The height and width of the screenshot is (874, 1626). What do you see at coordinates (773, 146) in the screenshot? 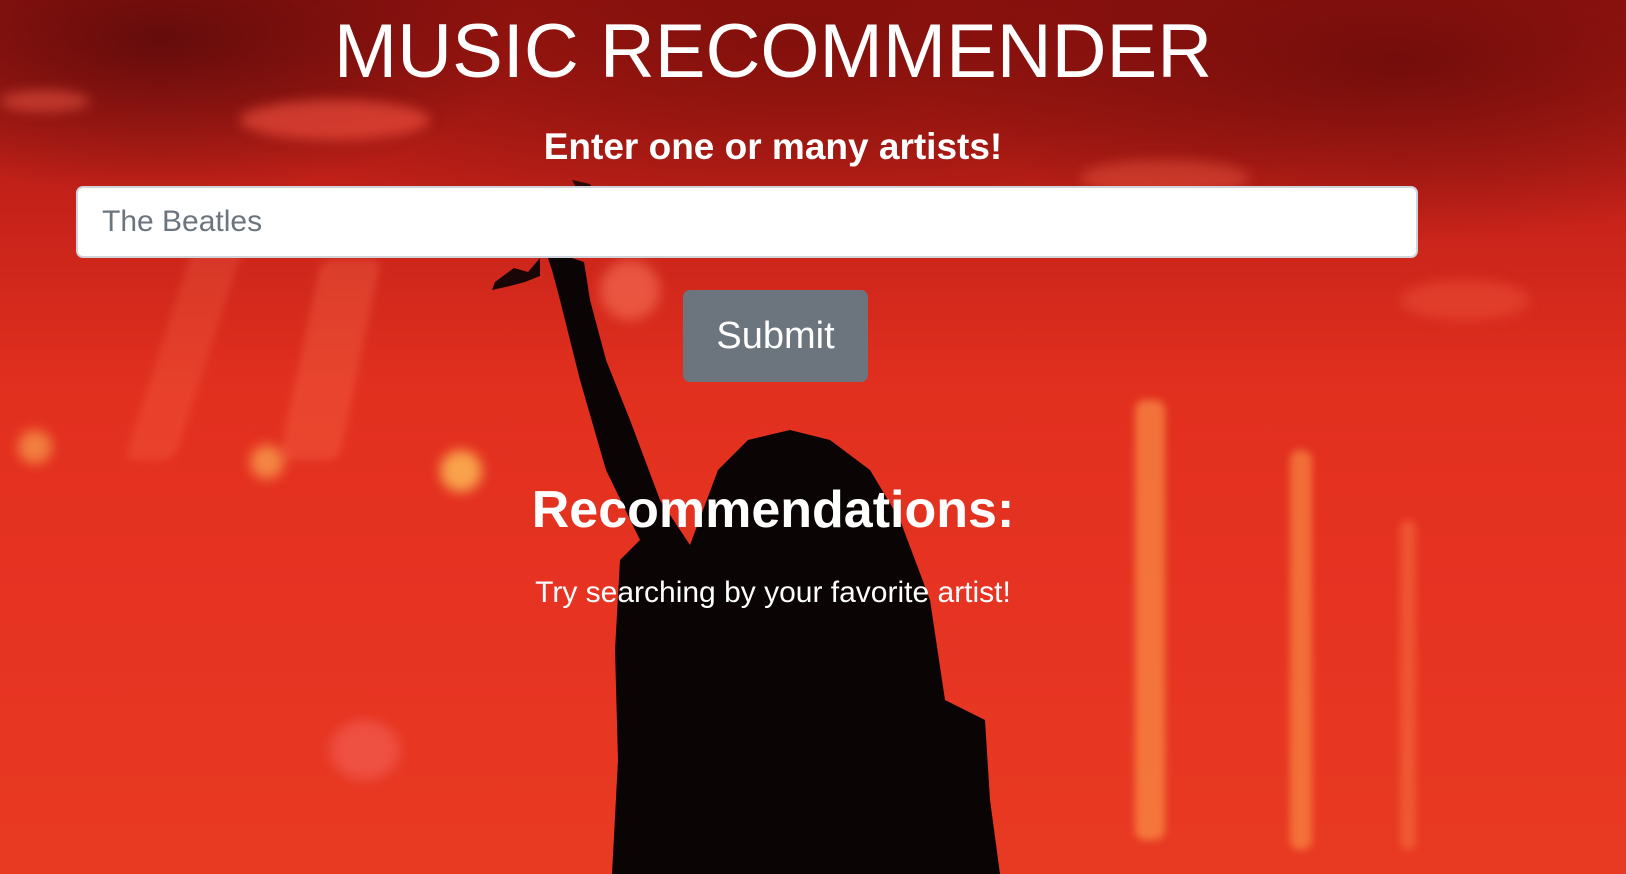
I see `artist-prompt-label: Enter one or many artists!` at bounding box center [773, 146].